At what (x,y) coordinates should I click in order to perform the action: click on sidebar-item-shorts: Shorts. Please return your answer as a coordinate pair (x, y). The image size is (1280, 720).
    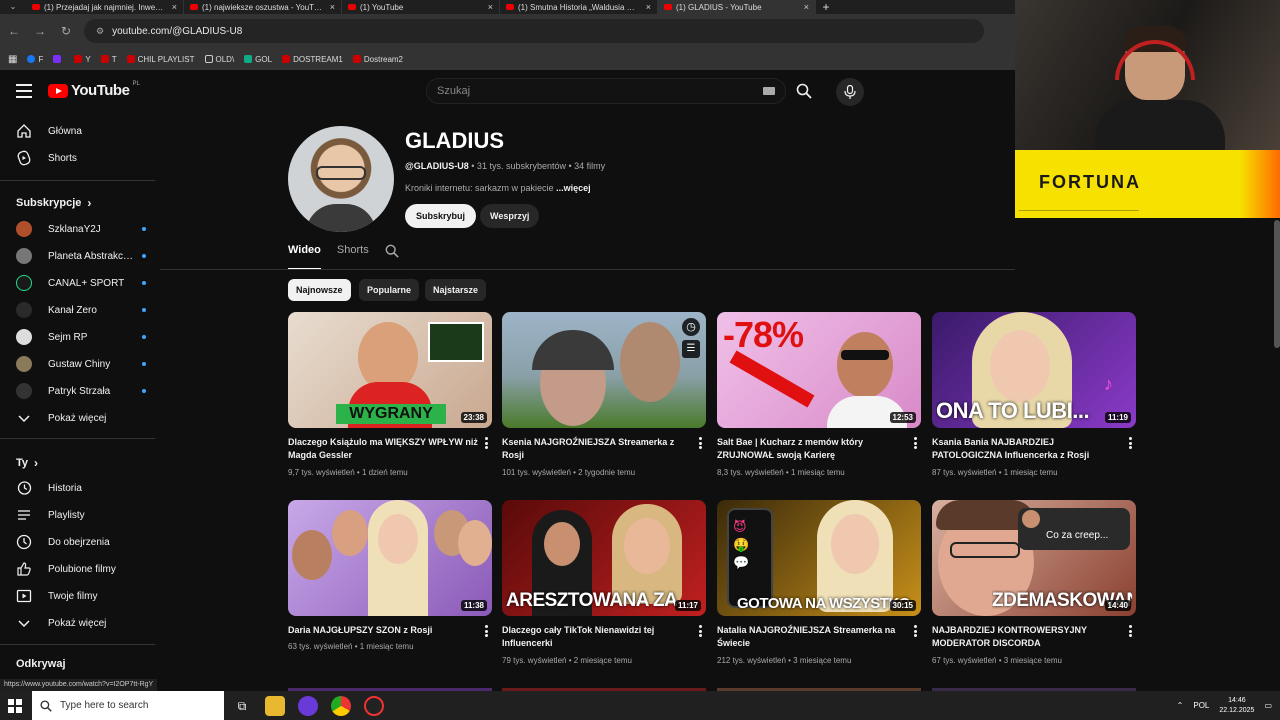
    Looking at the image, I should click on (81, 158).